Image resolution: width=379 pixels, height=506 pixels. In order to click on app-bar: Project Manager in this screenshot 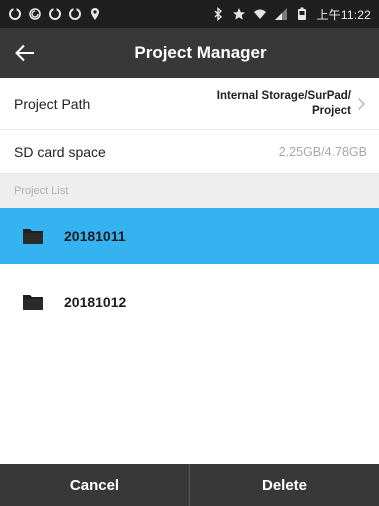, I will do `click(189, 53)`.